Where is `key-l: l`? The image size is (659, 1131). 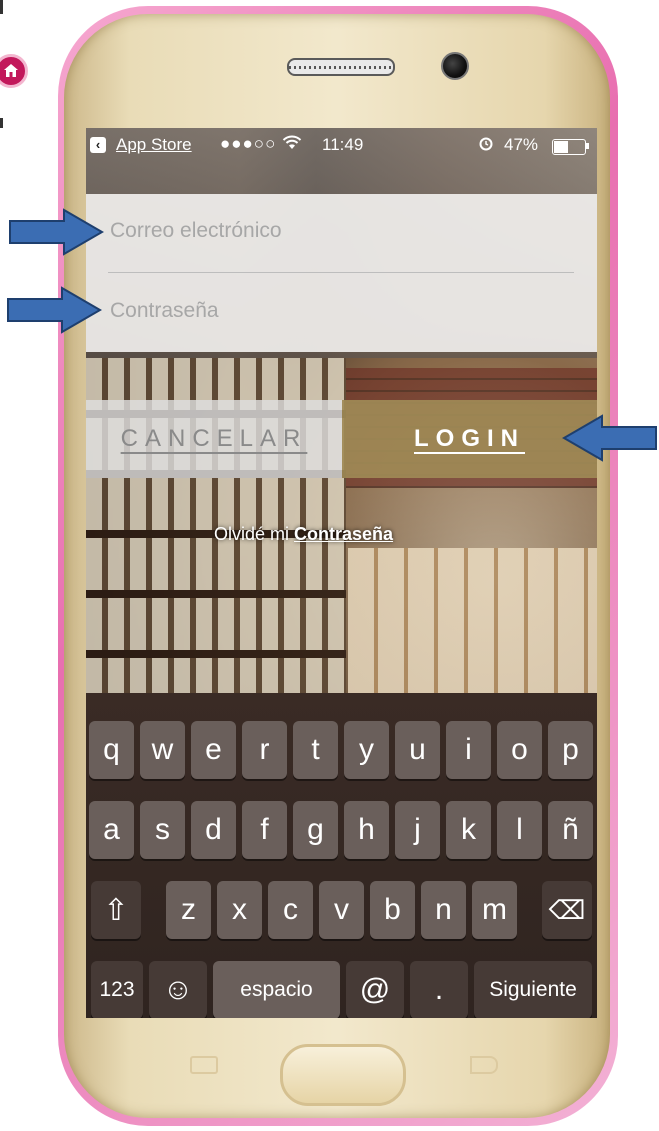
key-l: l is located at coordinates (519, 830).